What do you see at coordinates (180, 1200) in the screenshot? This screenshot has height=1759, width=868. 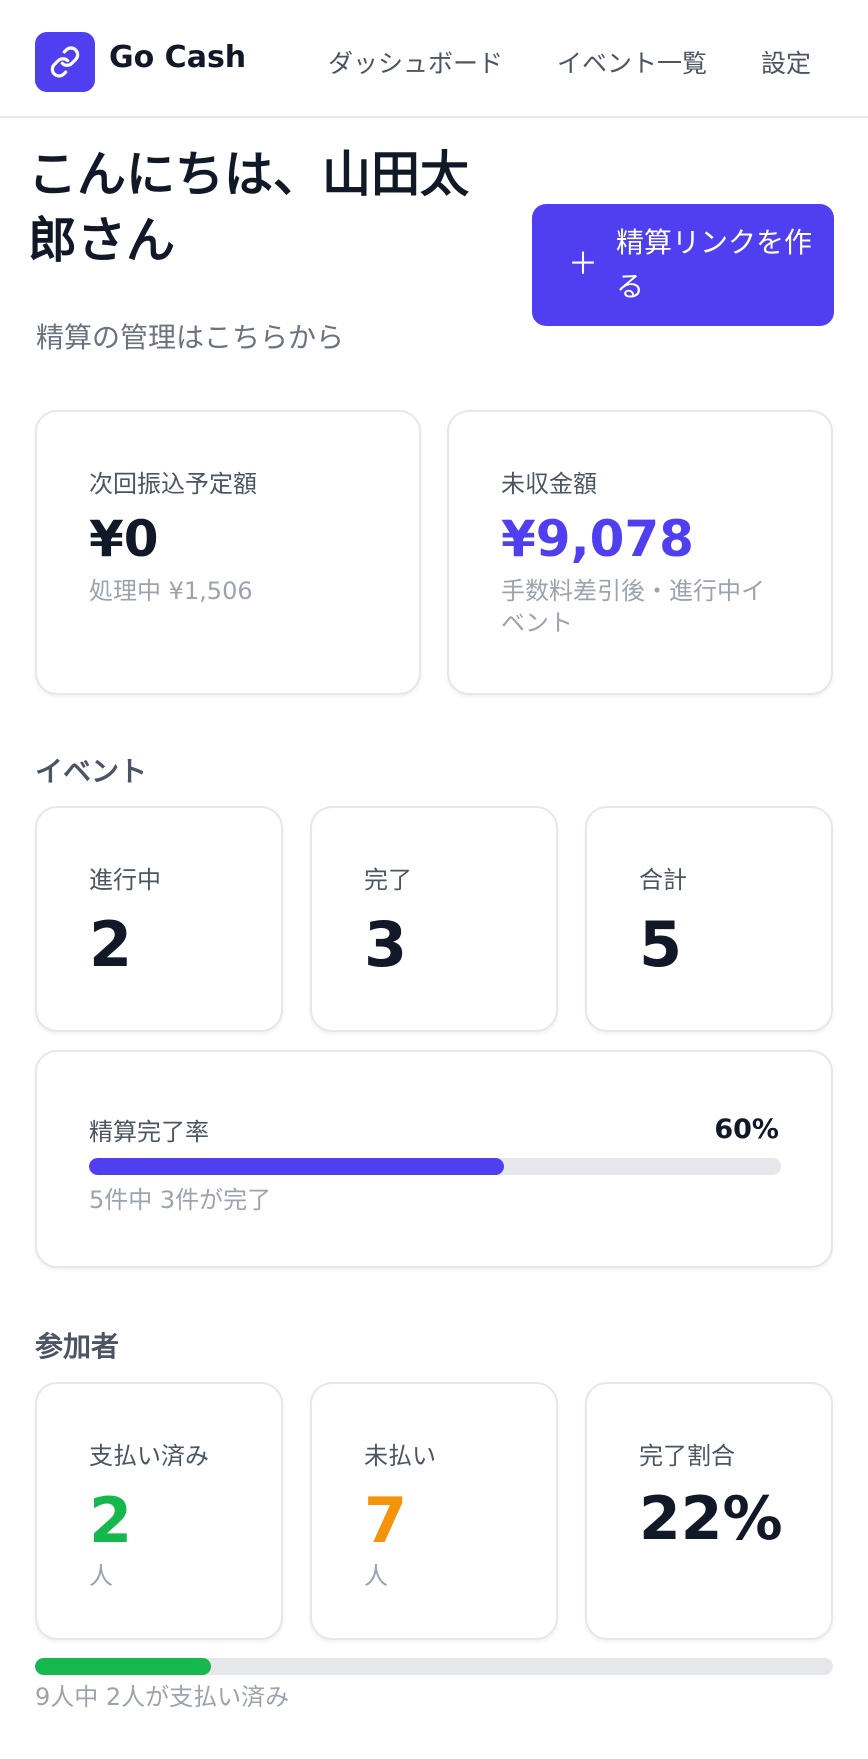 I see `completion-note: 5件中 3件が完了` at bounding box center [180, 1200].